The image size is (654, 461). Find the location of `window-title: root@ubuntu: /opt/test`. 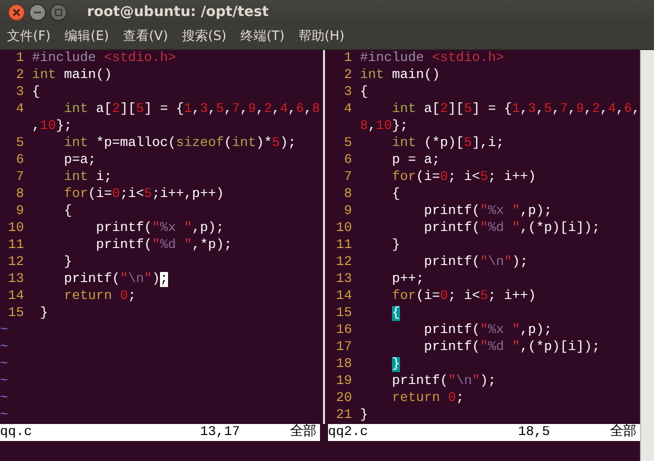

window-title: root@ubuntu: /opt/test is located at coordinates (178, 12).